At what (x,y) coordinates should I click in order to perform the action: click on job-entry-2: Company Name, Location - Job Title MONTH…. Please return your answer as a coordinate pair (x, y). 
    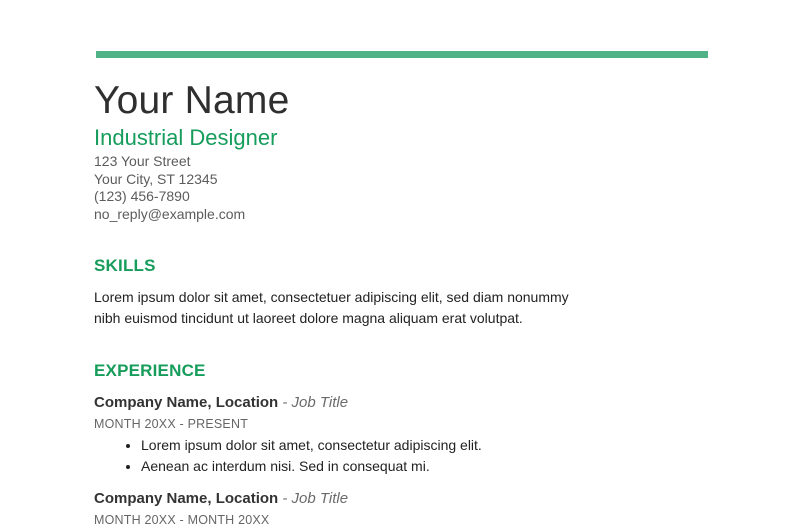
    Looking at the image, I should click on (404, 508).